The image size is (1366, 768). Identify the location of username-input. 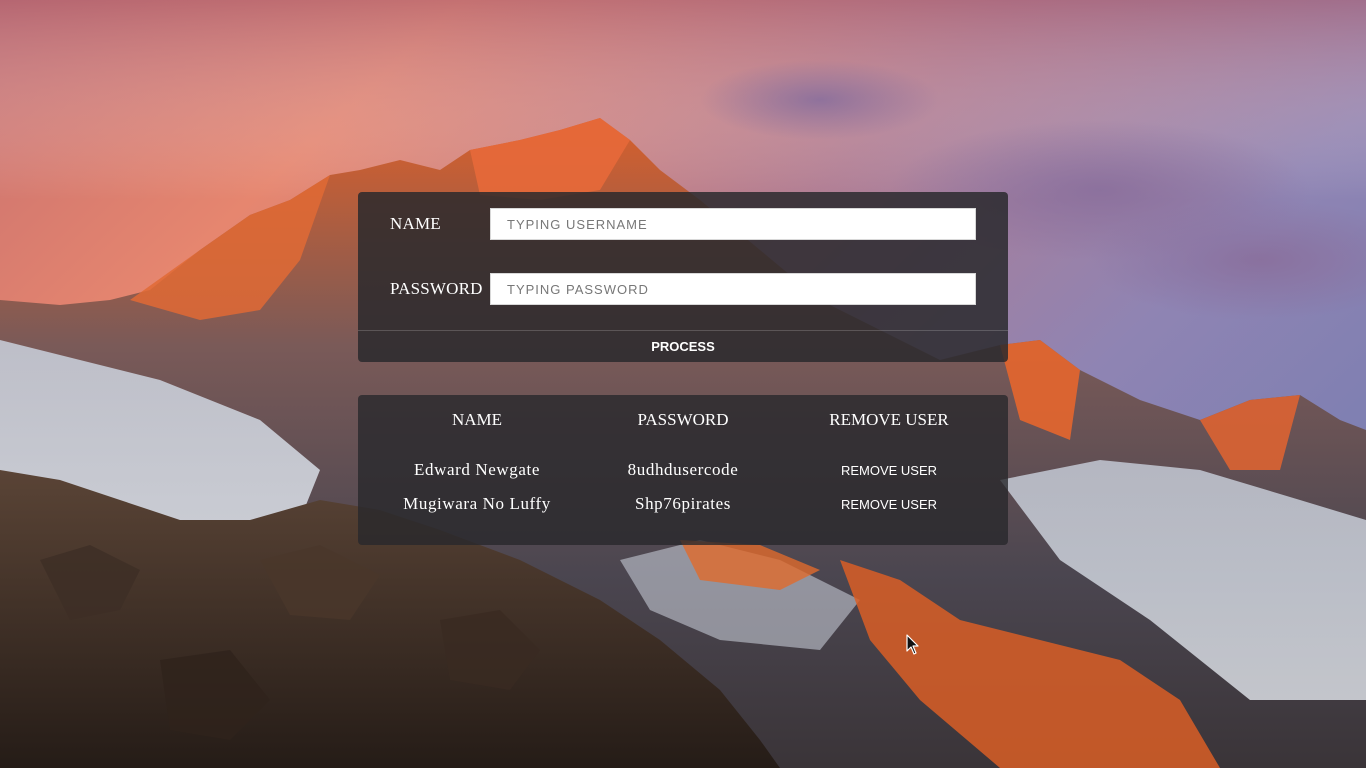
(733, 224).